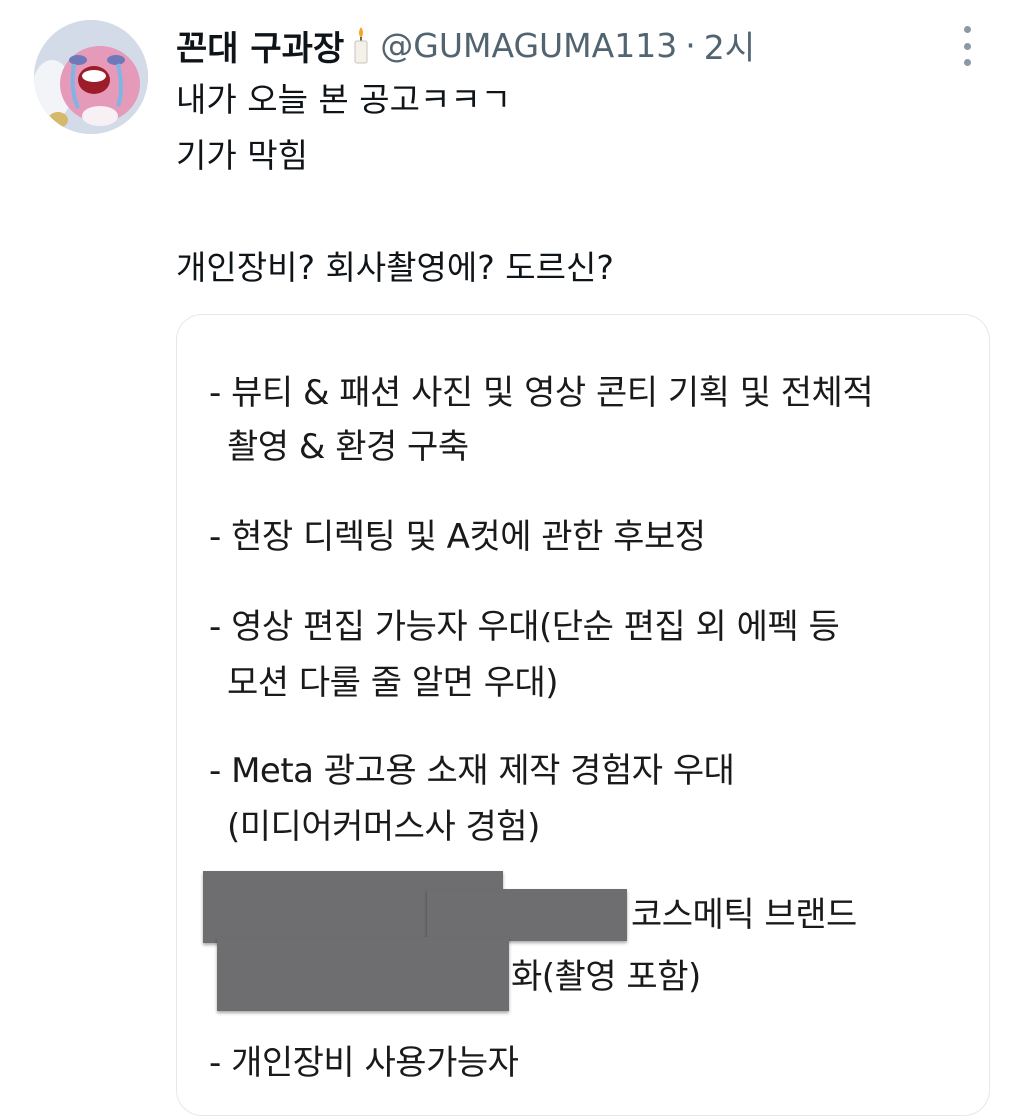 The height and width of the screenshot is (1116, 1024). Describe the element at coordinates (260, 45) in the screenshot. I see `author-name: 꼰대 구과장` at that location.